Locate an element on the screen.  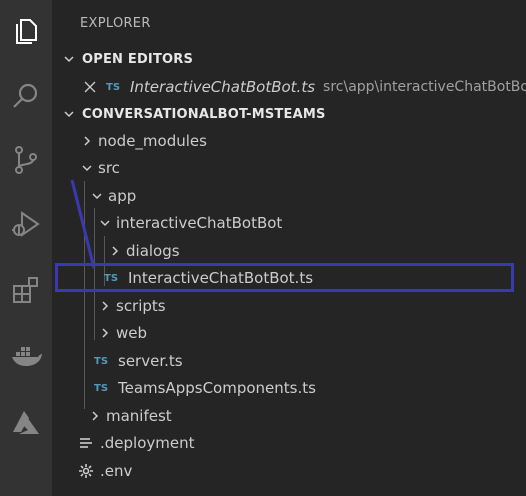
explorer-icon is located at coordinates (26, 30).